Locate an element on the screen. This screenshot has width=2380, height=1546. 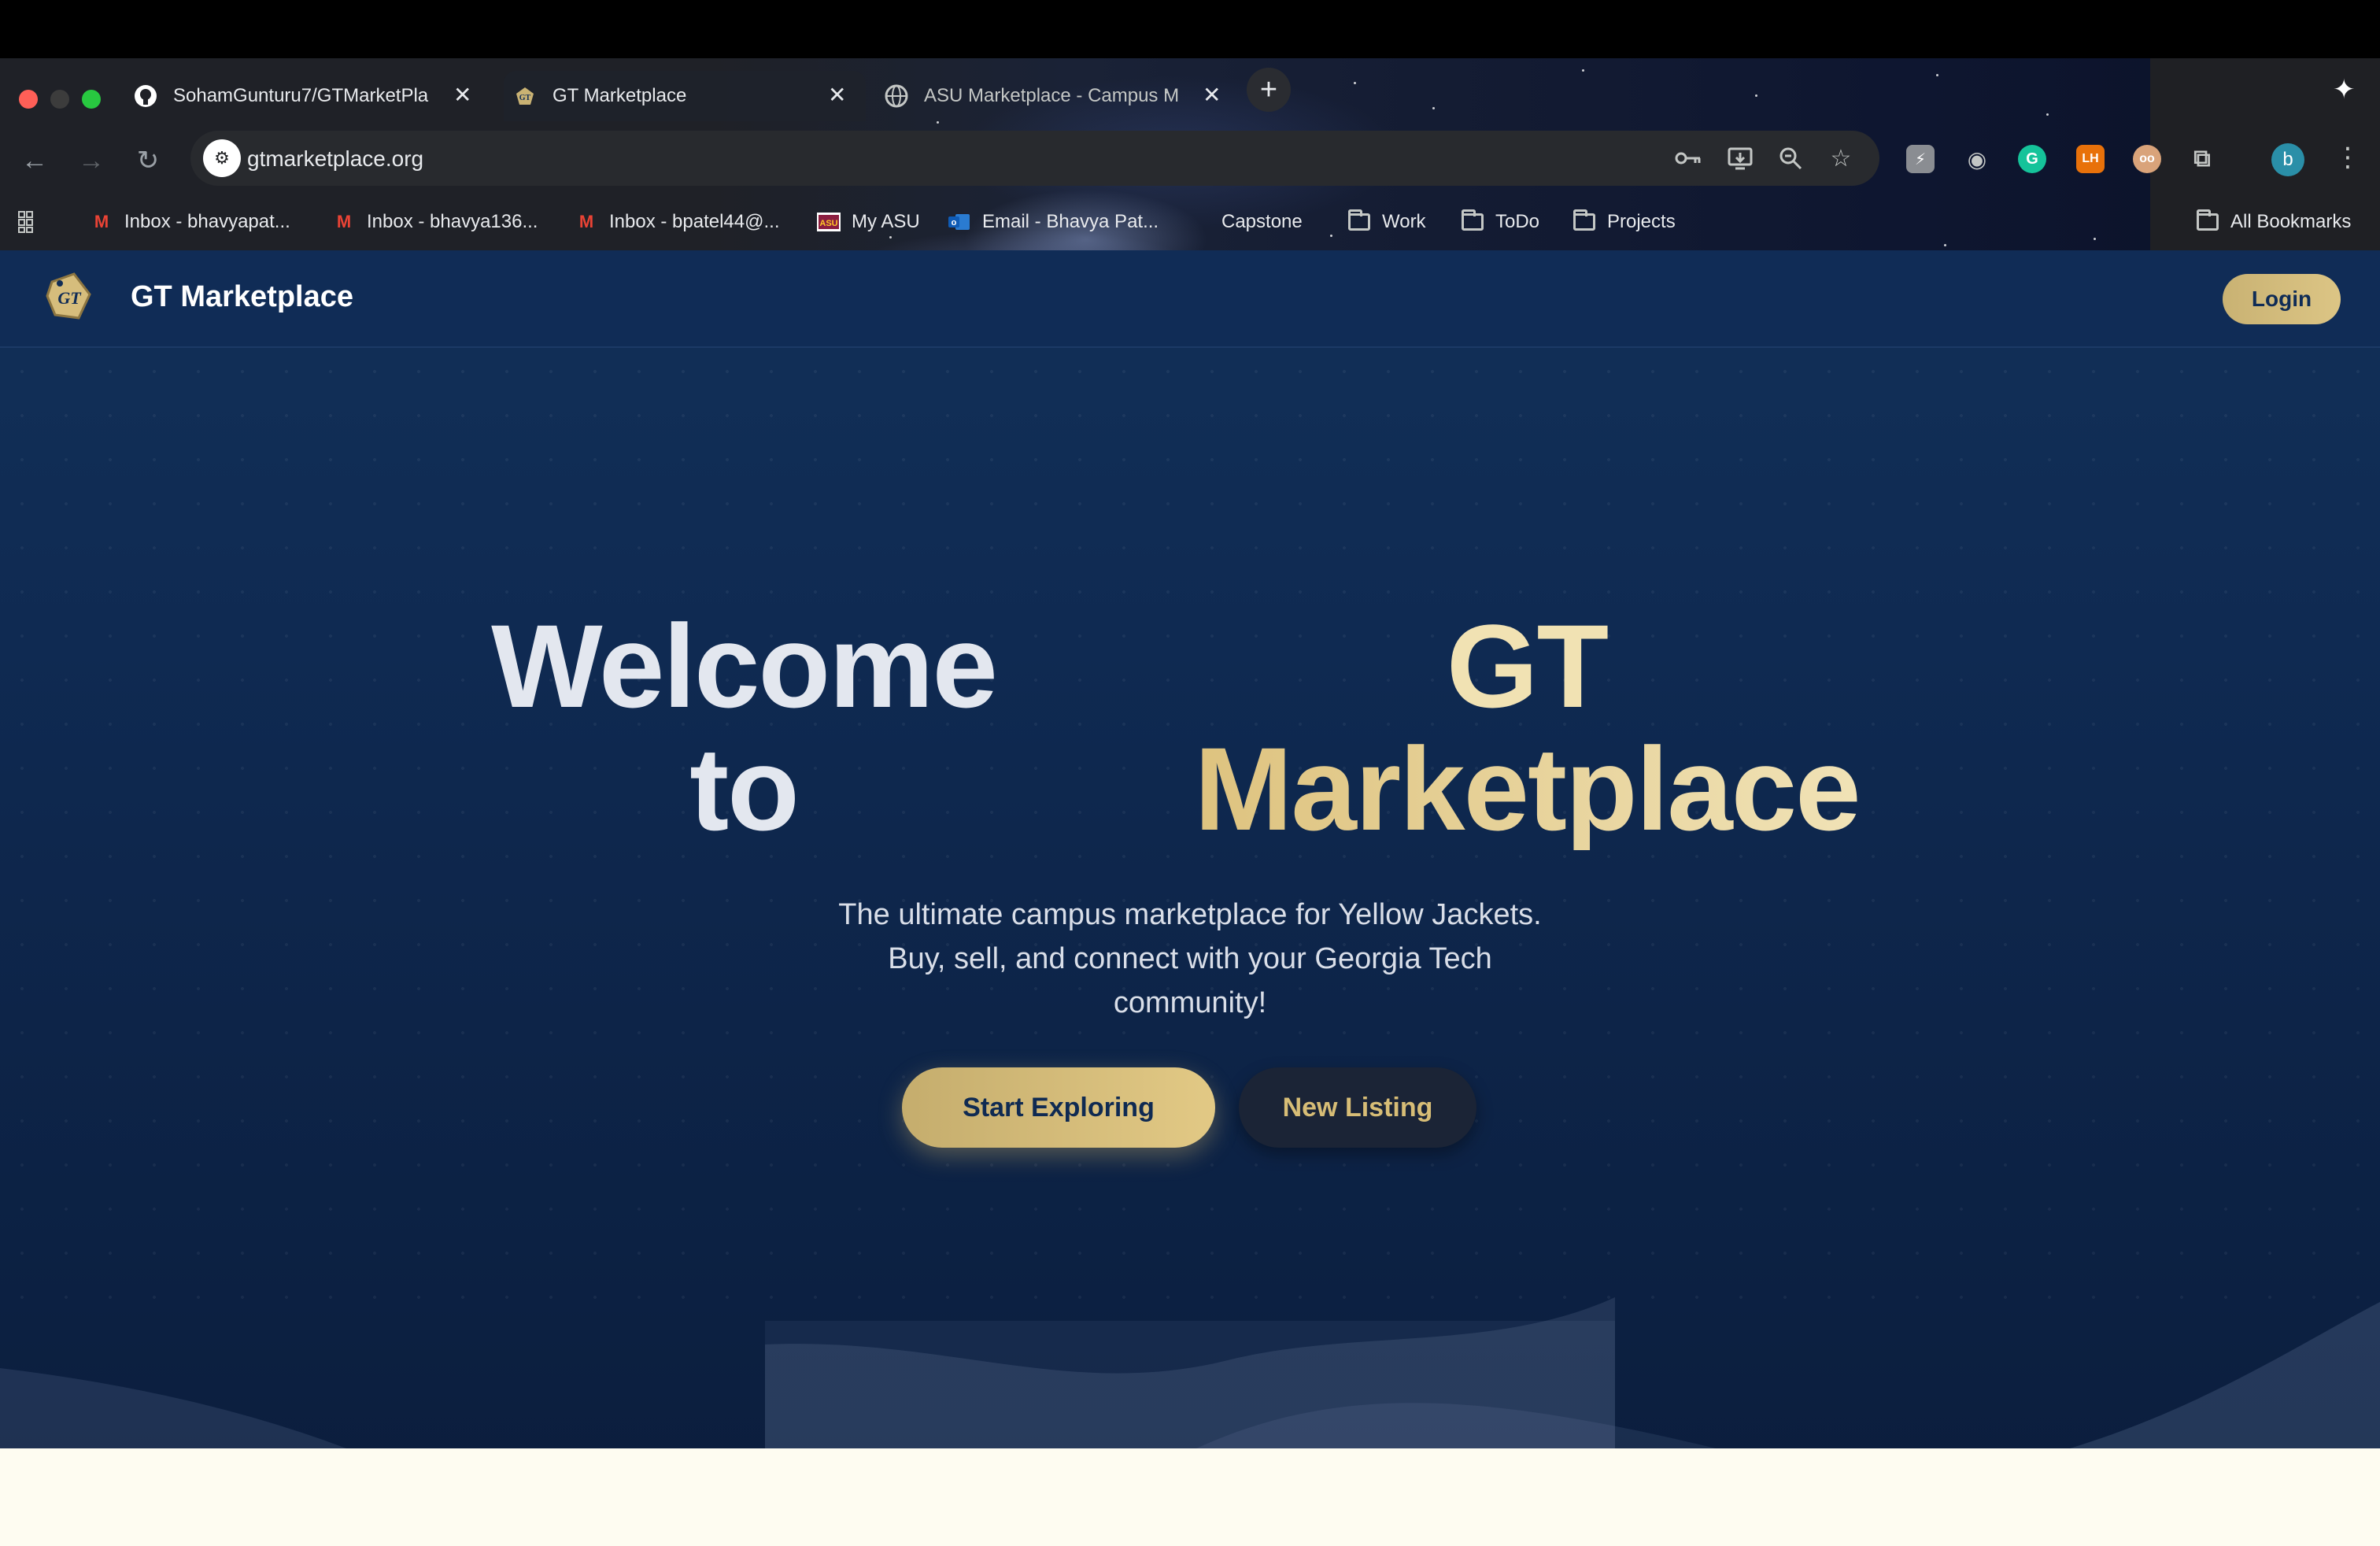
svg-text: o is located at coordinates (954, 223).